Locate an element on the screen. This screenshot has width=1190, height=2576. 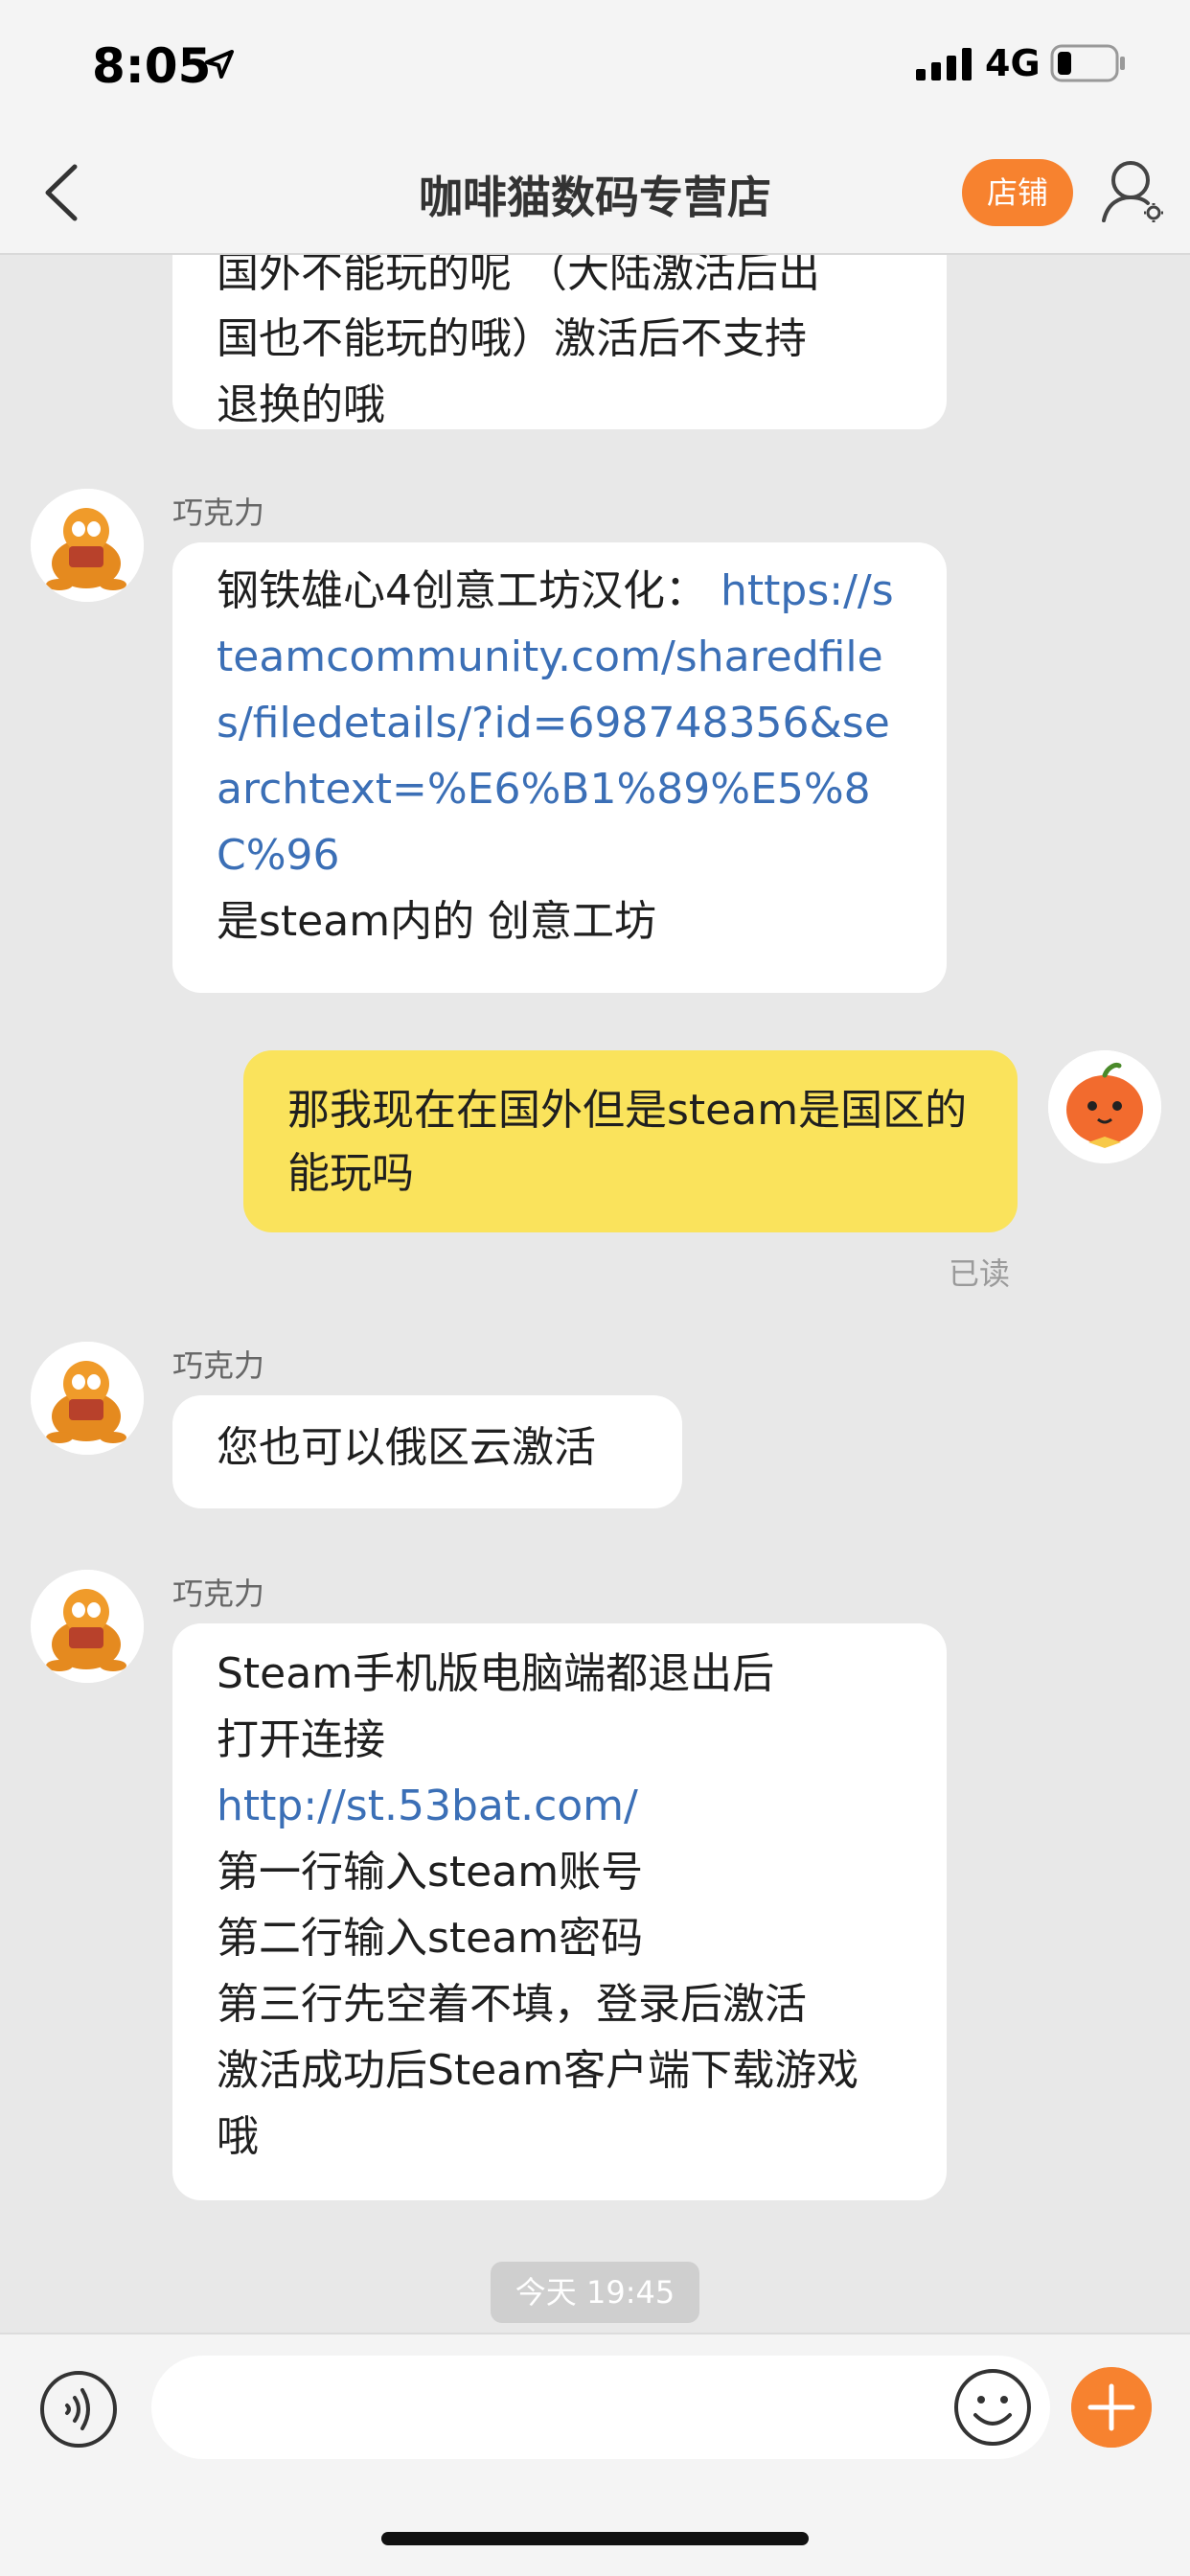
message-line: 退换的哦 is located at coordinates (301, 404).